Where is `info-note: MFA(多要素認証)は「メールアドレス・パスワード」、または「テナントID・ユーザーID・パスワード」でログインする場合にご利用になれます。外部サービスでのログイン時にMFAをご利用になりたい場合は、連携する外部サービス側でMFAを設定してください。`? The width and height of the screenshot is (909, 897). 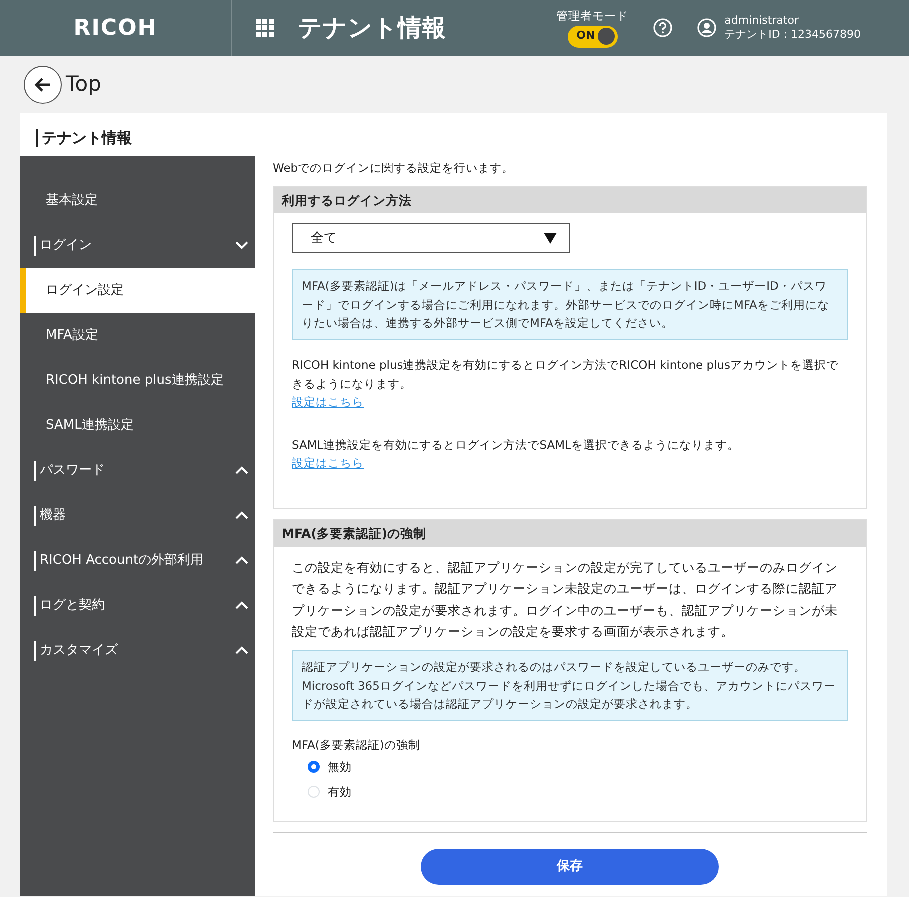
info-note: MFA(多要素認証)は「メールアドレス・パスワード」、または「テナントID・ユーザーID・パスワード」でログインする場合にご利用になれます。外部サービスでのログイン時にMFAをご利用になりたい場合は、連携する外部サービス側でMFAを設定してください。 is located at coordinates (570, 304).